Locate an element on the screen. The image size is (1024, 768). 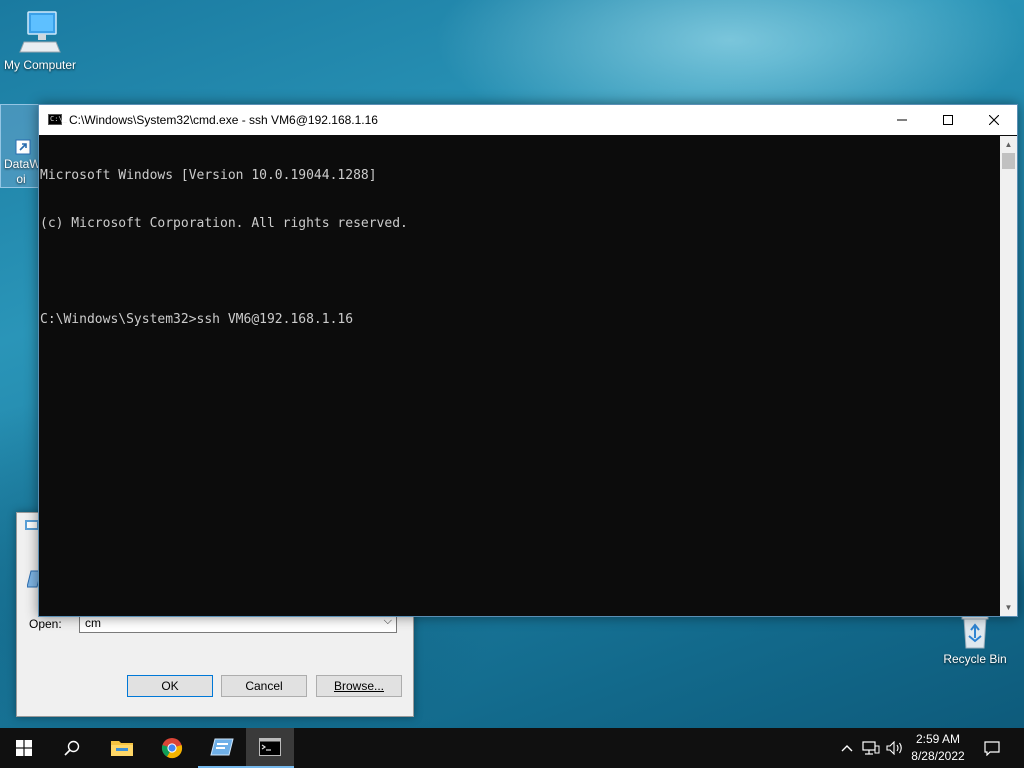
desktop-icon-recycle-bin: Recycle Bin is located at coordinates (975, 638).